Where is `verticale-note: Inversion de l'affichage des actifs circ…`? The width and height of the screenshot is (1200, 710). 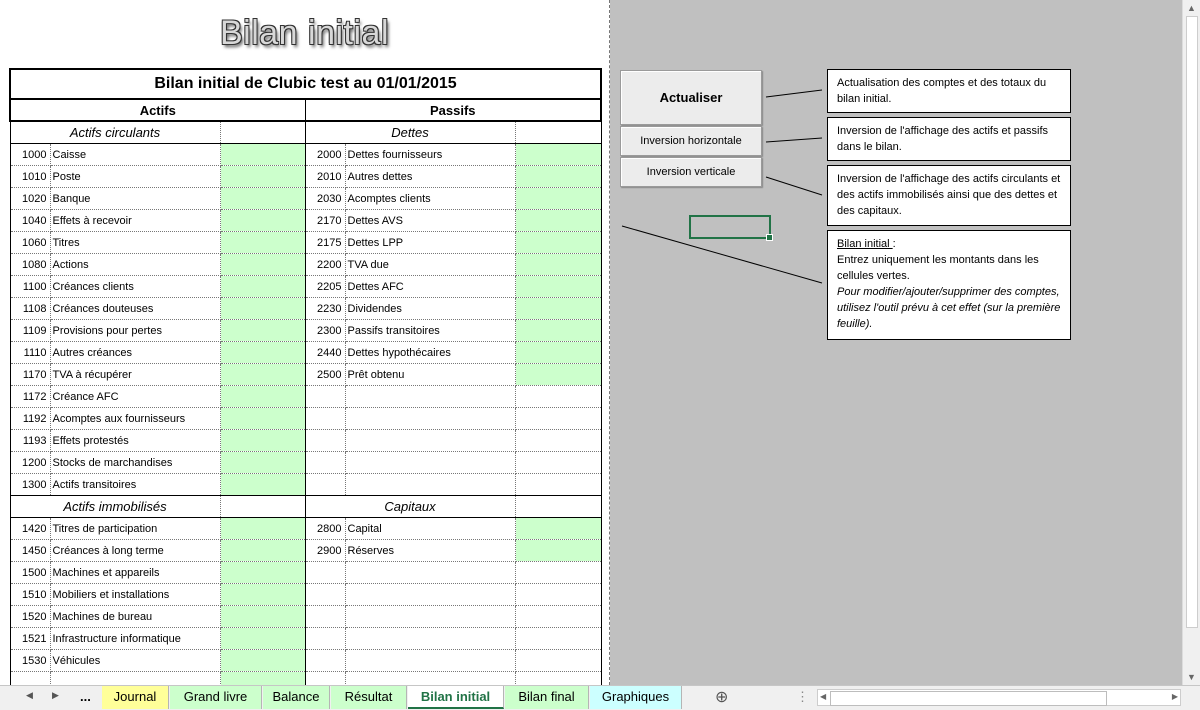 verticale-note: Inversion de l'affichage des actifs circ… is located at coordinates (949, 195).